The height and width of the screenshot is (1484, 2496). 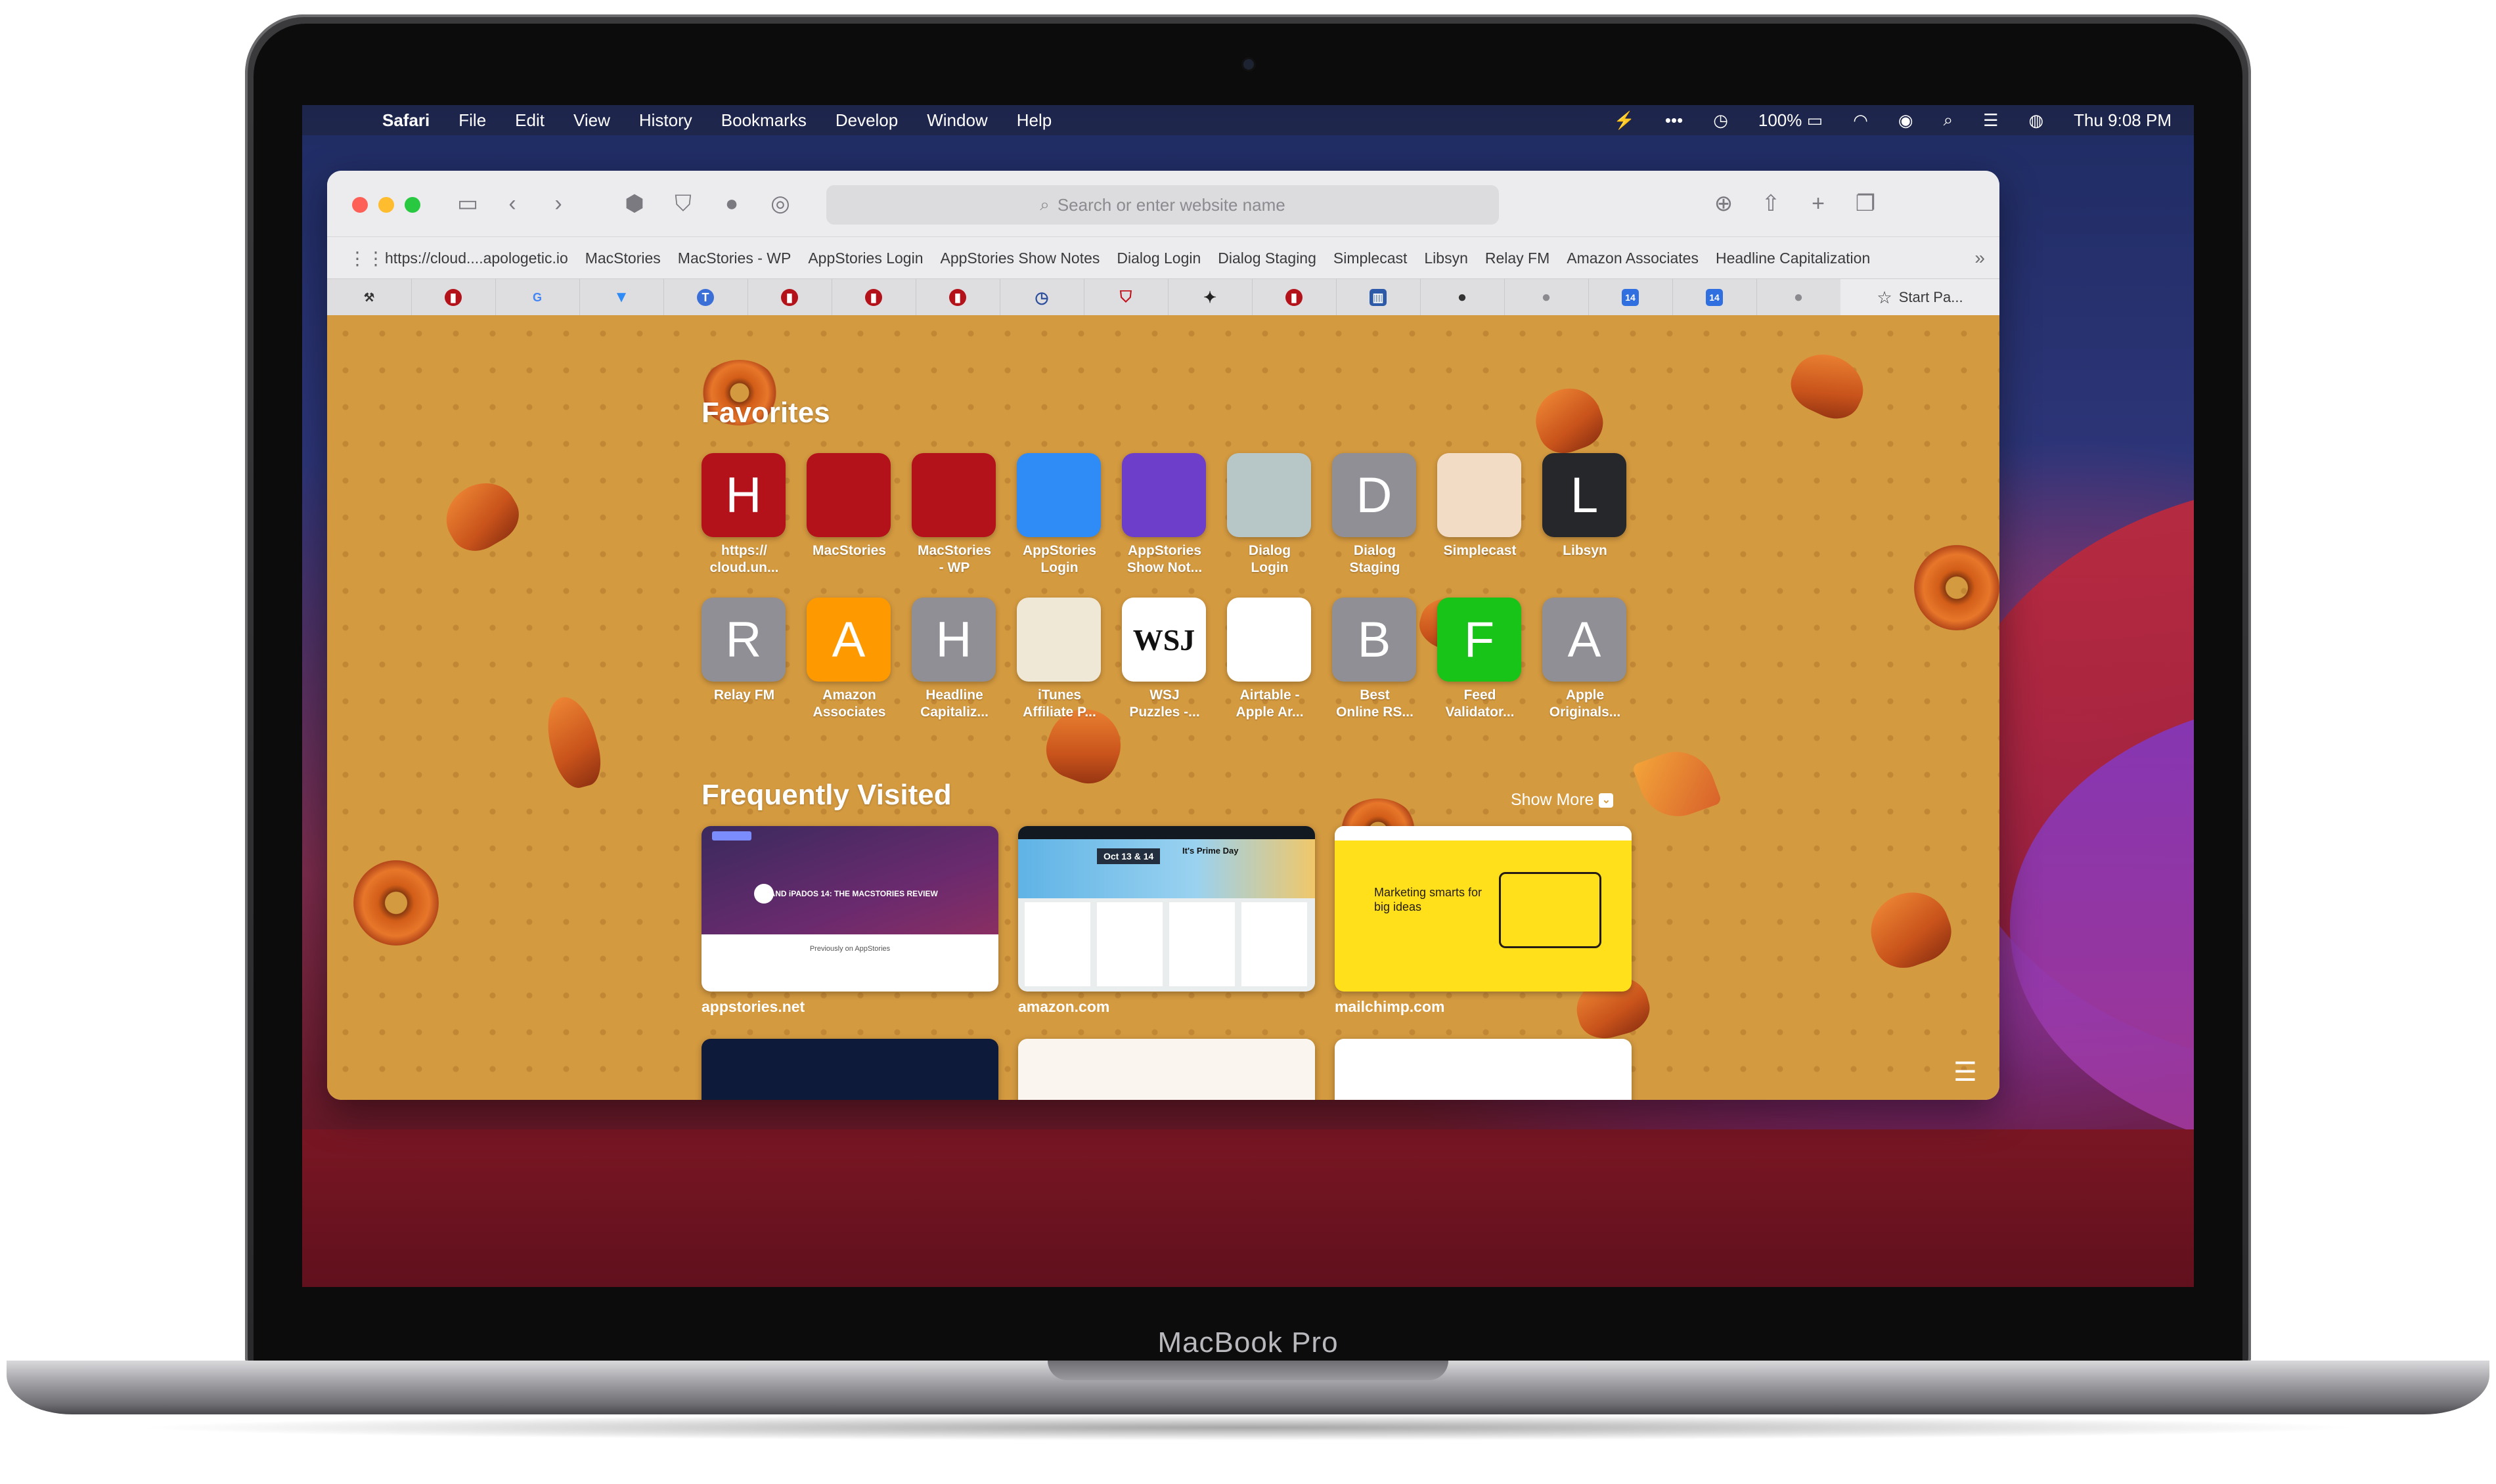 What do you see at coordinates (1860, 120) in the screenshot?
I see `wifi-icon: ◠` at bounding box center [1860, 120].